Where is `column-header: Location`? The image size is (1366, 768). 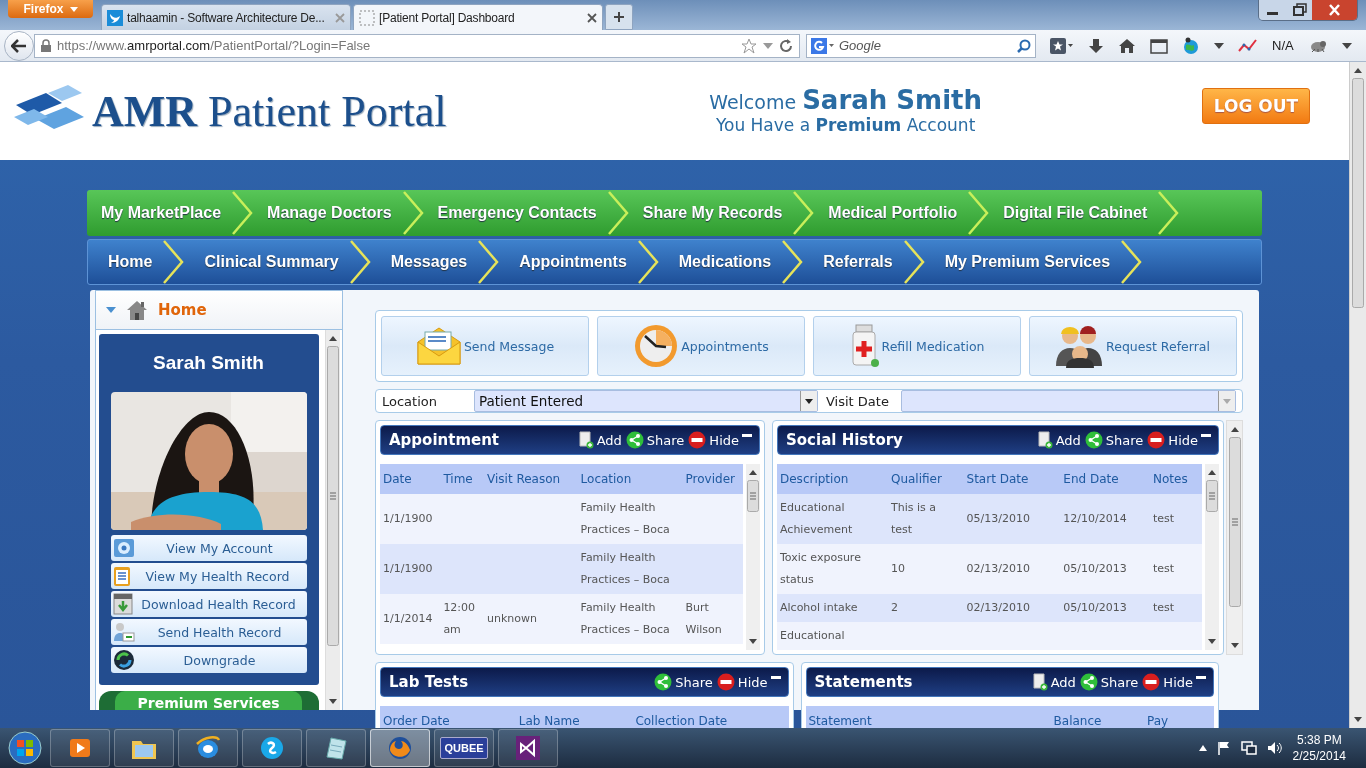 column-header: Location is located at coordinates (630, 479).